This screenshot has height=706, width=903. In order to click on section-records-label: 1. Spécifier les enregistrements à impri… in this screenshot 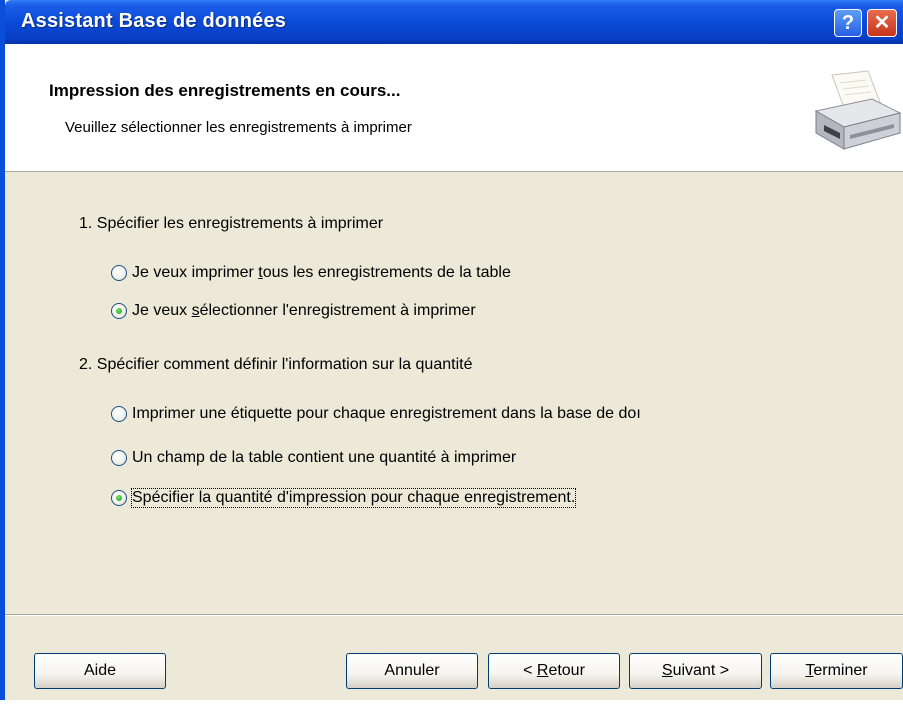, I will do `click(231, 223)`.